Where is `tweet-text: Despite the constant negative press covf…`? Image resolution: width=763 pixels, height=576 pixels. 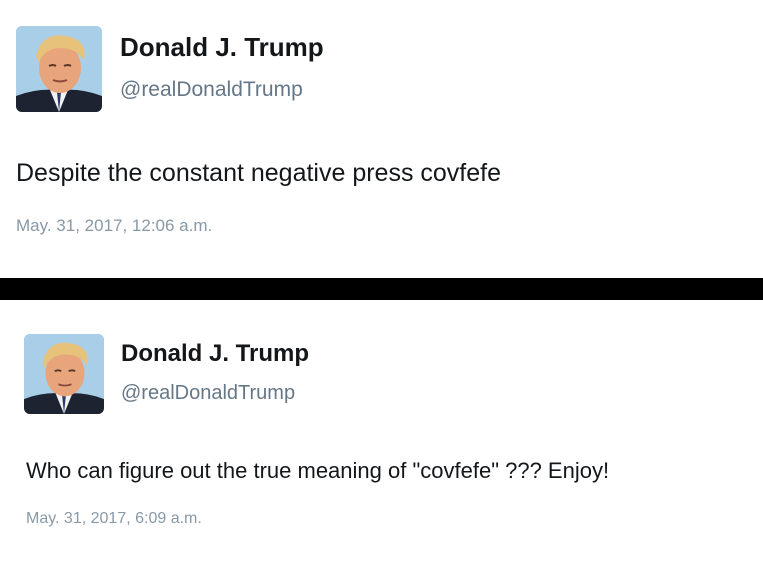 tweet-text: Despite the constant negative press covf… is located at coordinates (259, 173).